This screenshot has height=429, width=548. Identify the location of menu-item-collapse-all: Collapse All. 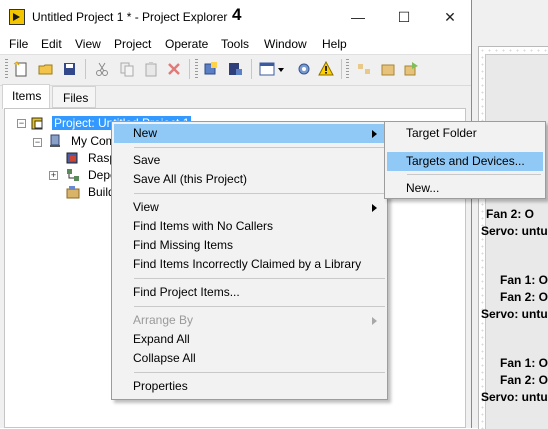
(249, 358).